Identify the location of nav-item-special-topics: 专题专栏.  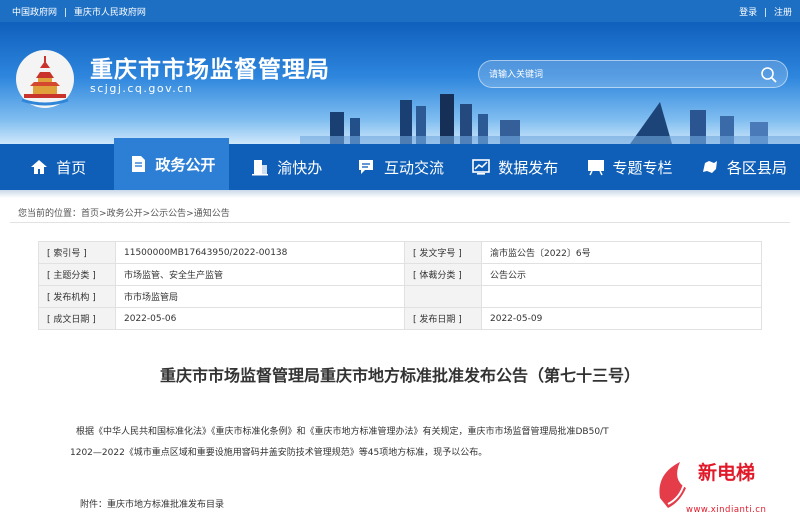
(628, 167).